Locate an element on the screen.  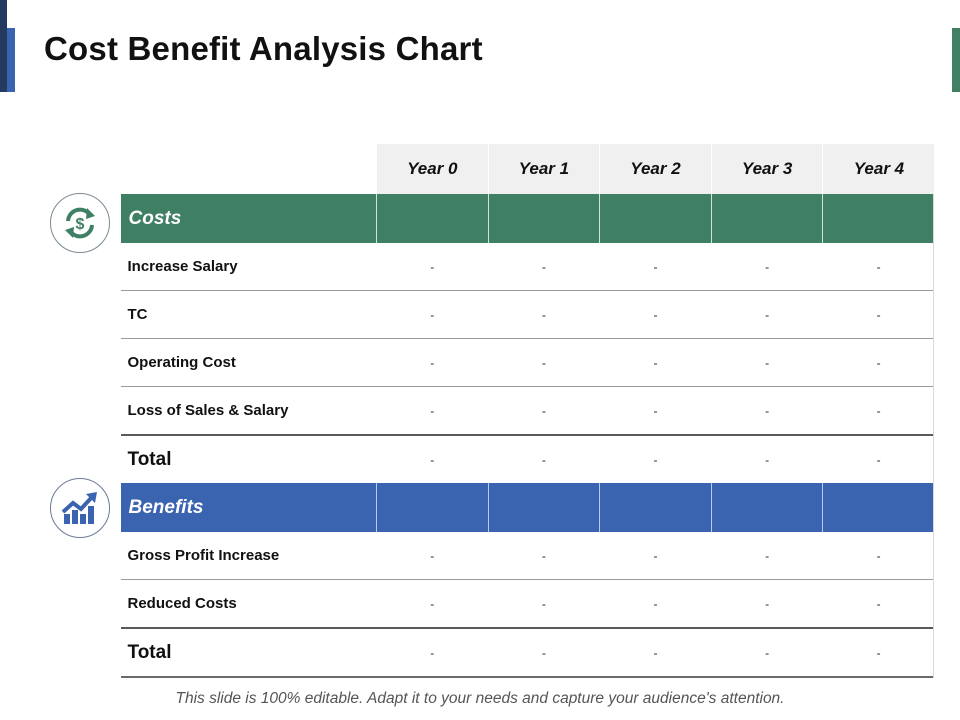
benefits-section-label: Benefits is located at coordinates (248, 507).